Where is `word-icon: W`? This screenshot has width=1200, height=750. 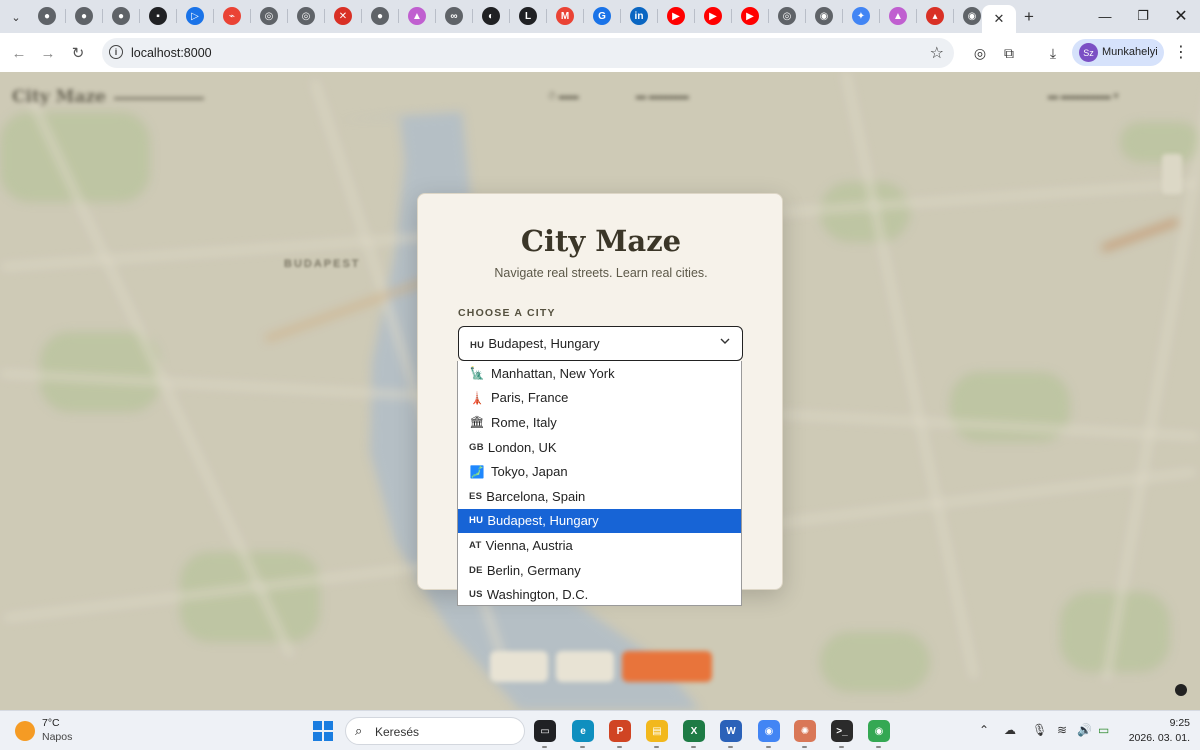 word-icon: W is located at coordinates (731, 731).